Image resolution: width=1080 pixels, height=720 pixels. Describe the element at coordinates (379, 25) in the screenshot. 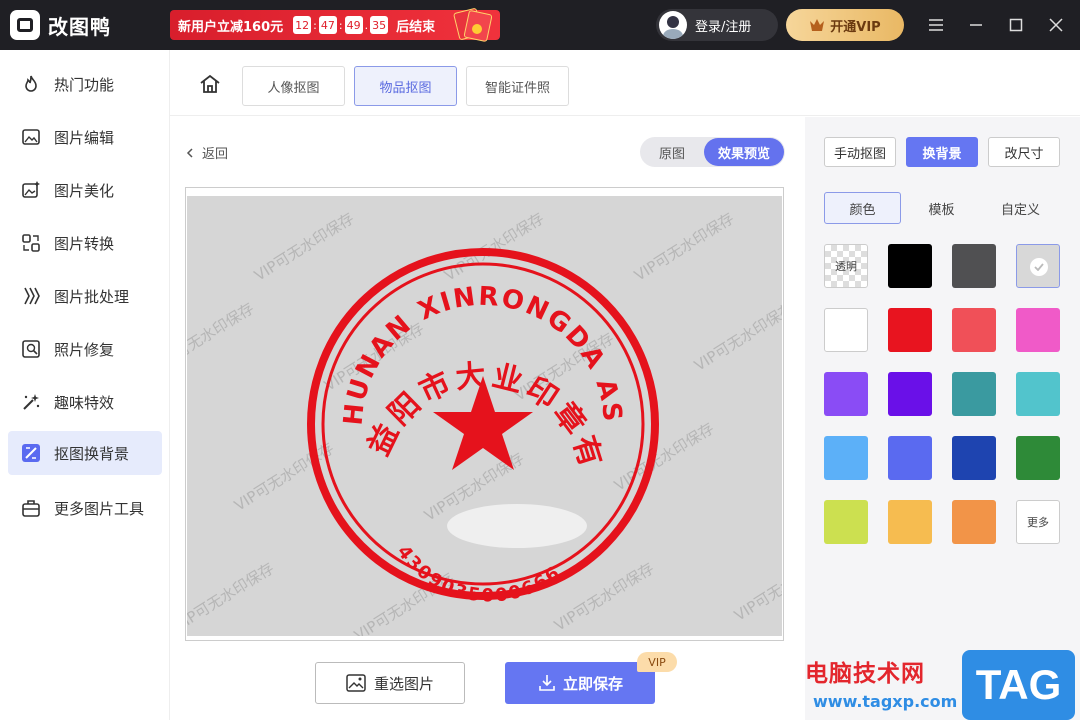

I see `timer-centis: 35` at that location.